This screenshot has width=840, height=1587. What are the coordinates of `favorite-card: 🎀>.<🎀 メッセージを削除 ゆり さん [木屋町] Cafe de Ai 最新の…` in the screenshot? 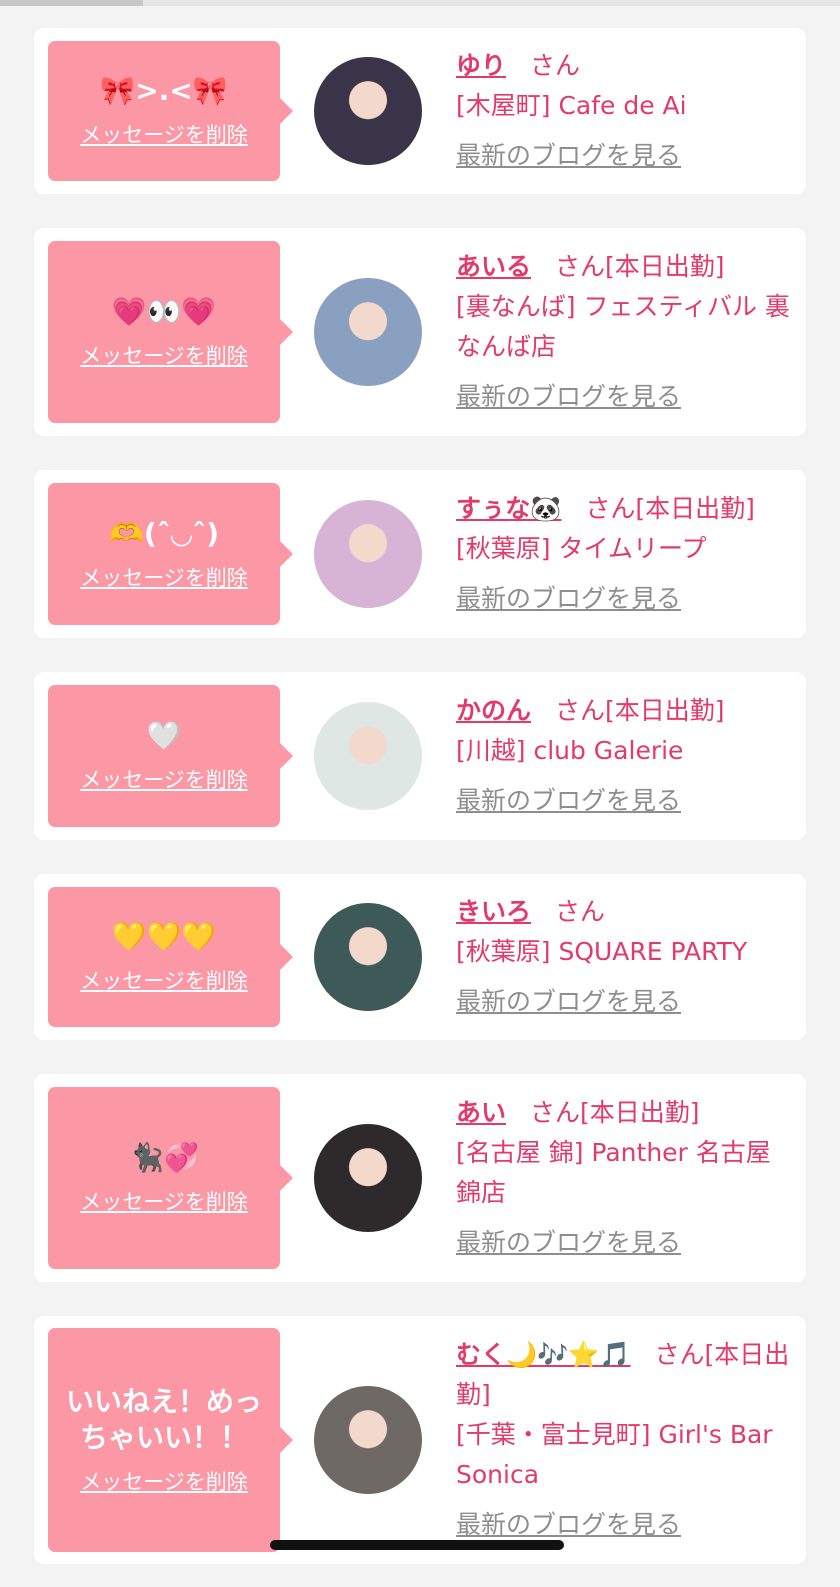 It's located at (420, 111).